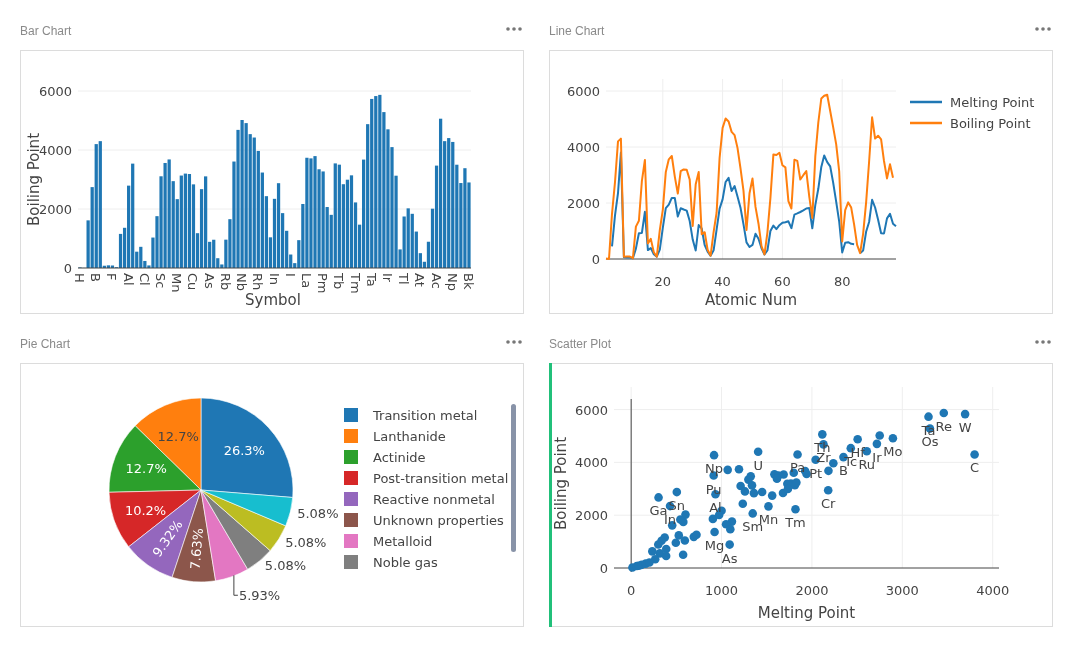 This screenshot has width=1080, height=656. Describe the element at coordinates (828, 504) in the screenshot. I see `point-label: Cr` at that location.